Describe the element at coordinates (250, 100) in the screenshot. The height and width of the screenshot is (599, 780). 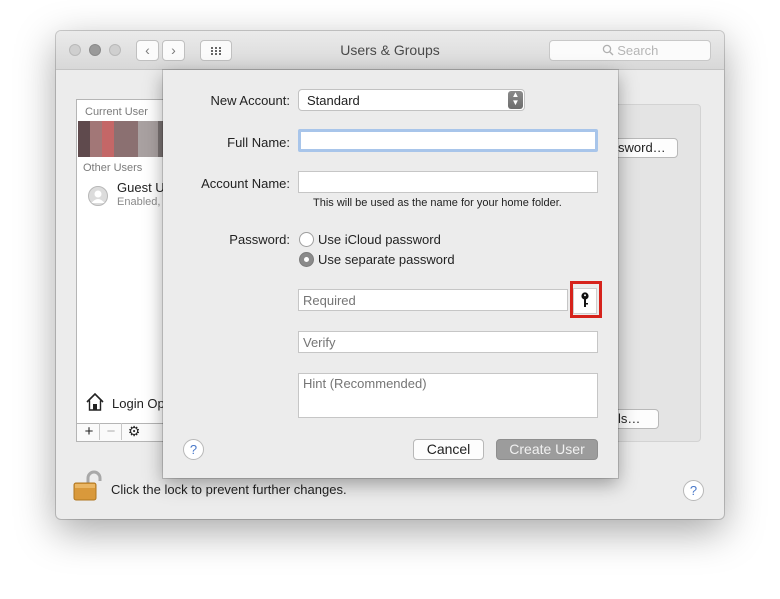
I see `new-account-label: New Account:` at that location.